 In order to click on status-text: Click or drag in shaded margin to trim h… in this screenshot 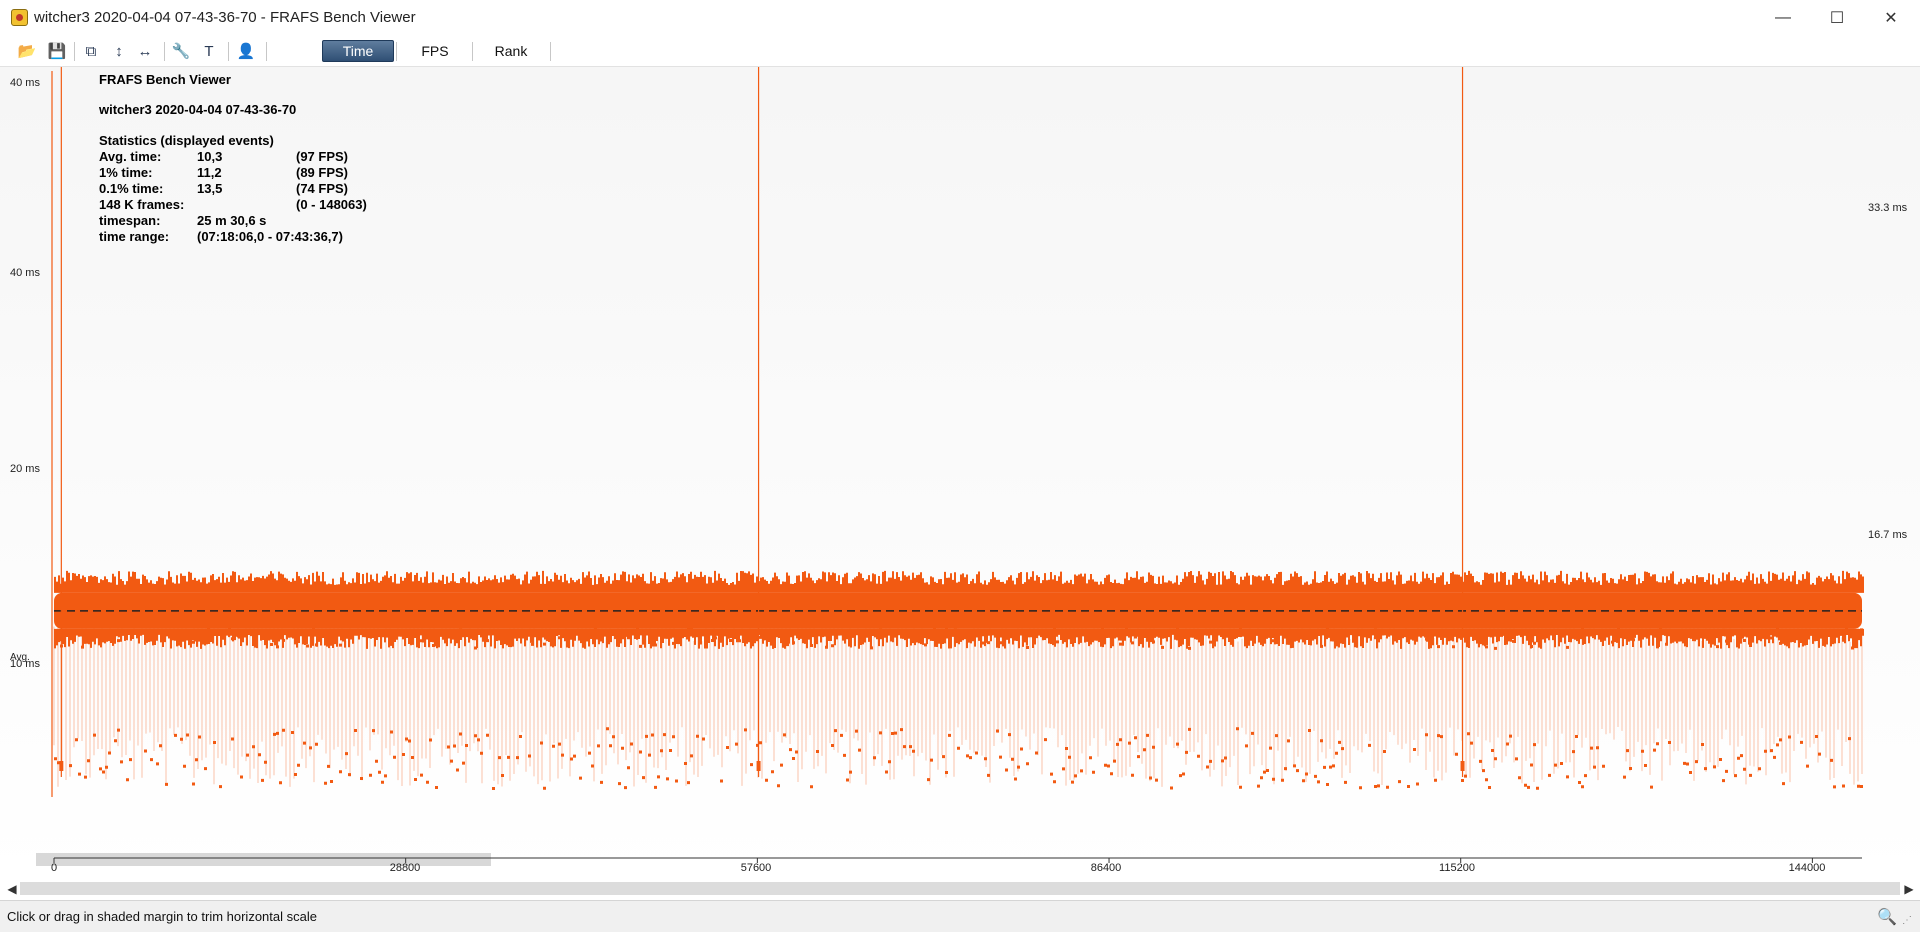, I will do `click(162, 916)`.